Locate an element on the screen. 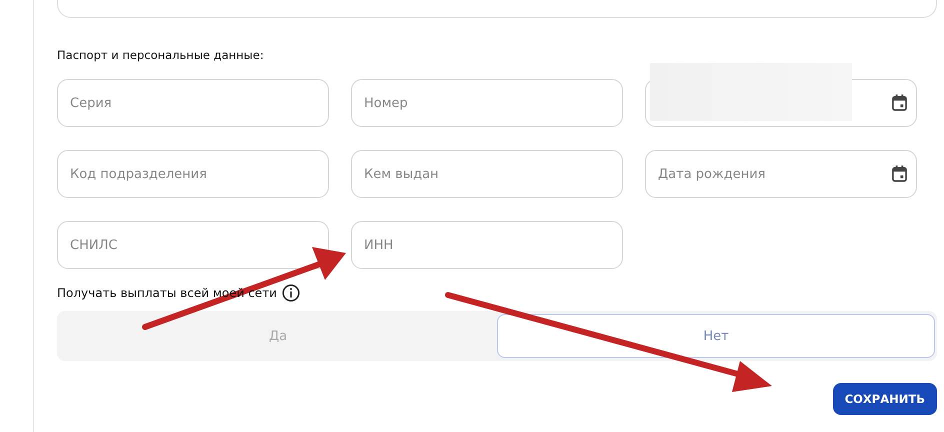  option-button: Да is located at coordinates (278, 336).